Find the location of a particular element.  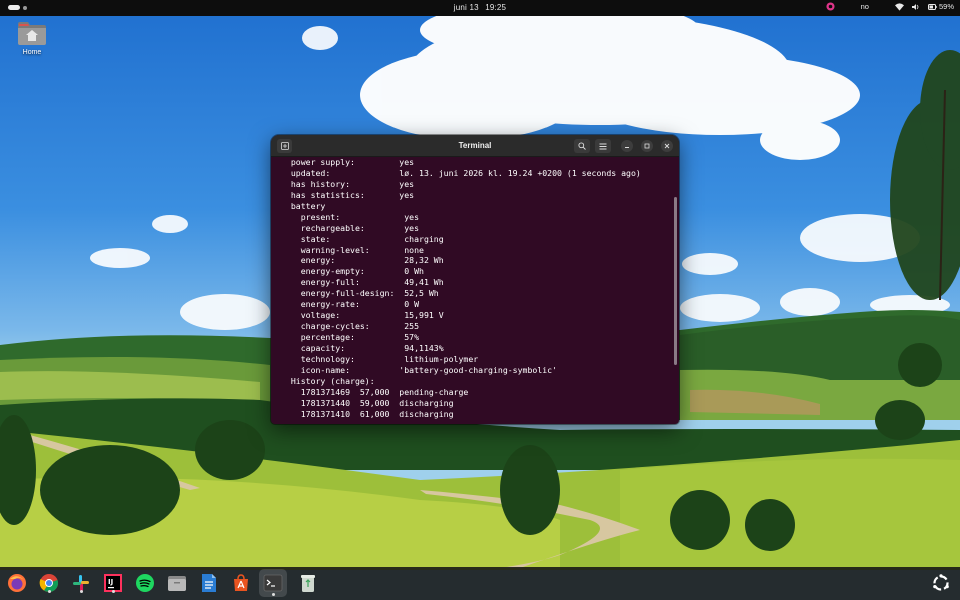

dock-item-terminal is located at coordinates (273, 583).